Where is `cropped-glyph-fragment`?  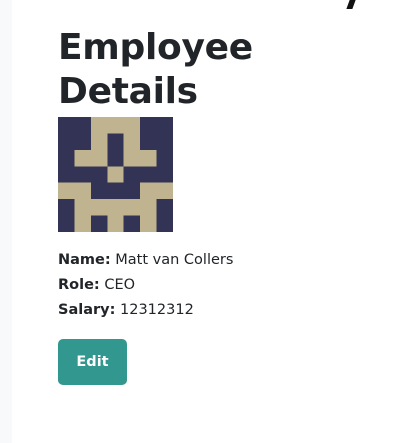 cropped-glyph-fragment is located at coordinates (350, 5).